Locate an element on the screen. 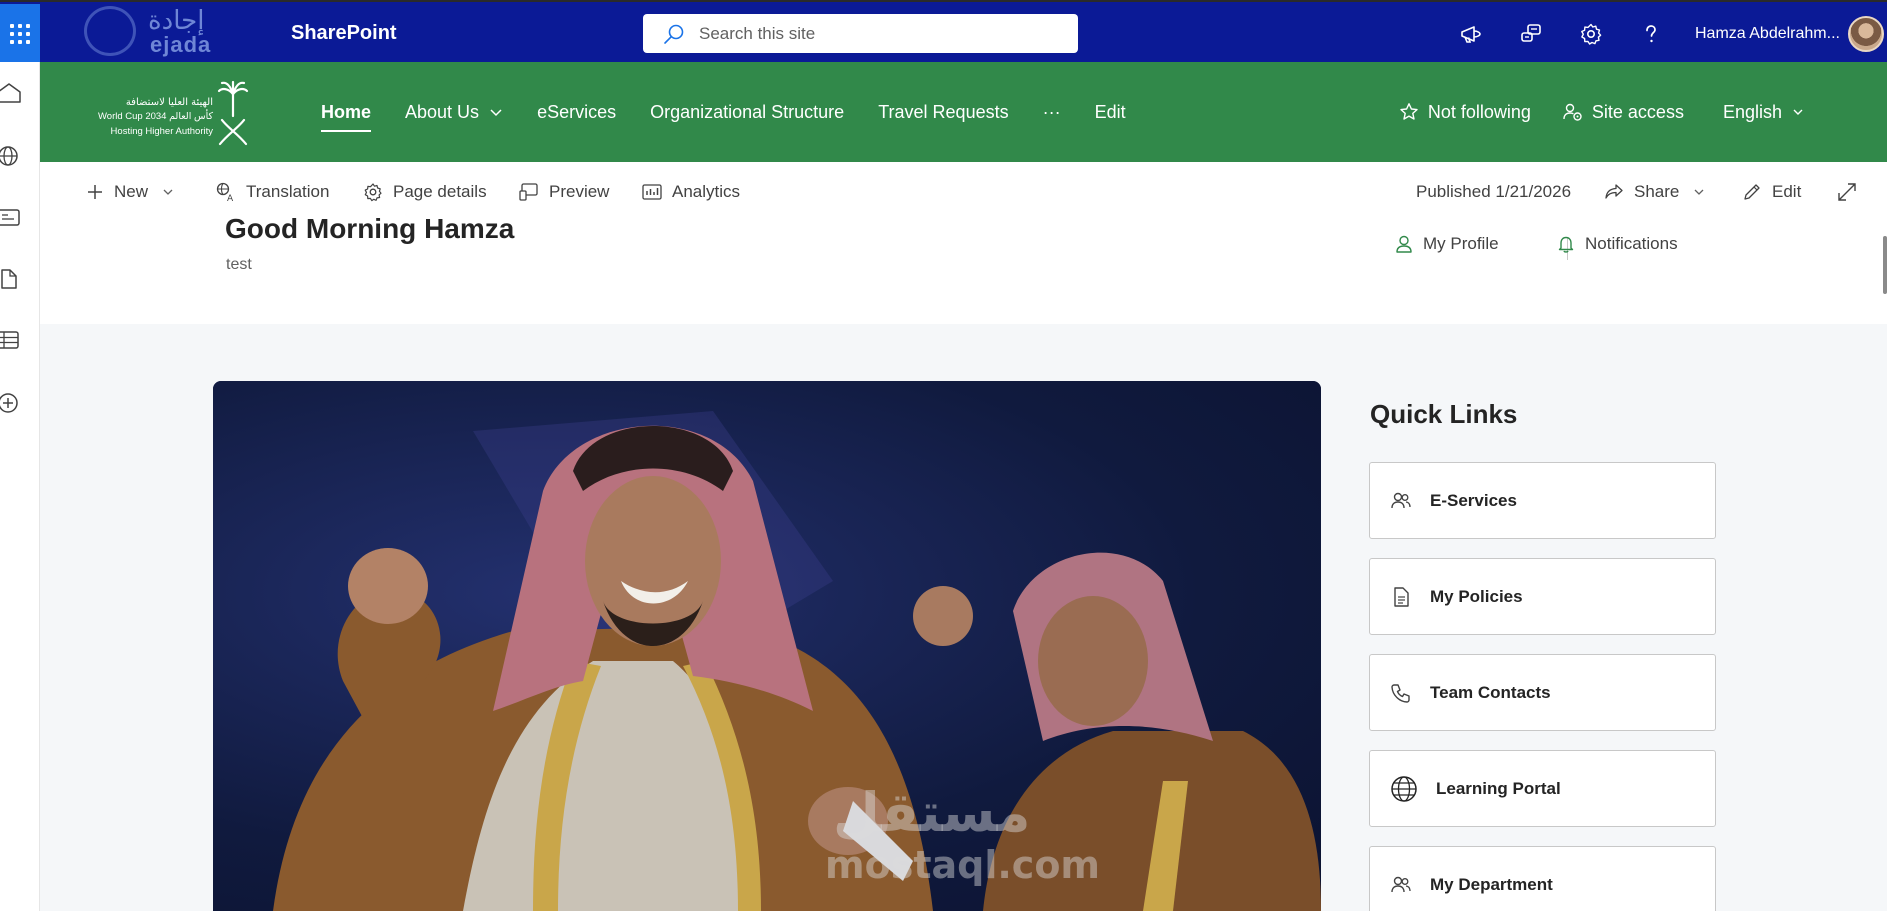 The height and width of the screenshot is (911, 1887). page-subtitle: test is located at coordinates (239, 264).